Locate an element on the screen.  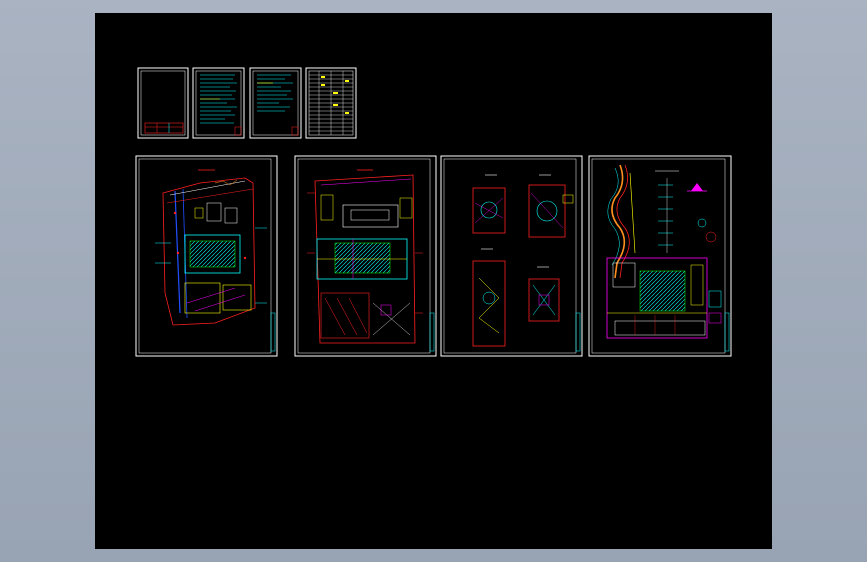
sheet-system is located at coordinates (660, 256).